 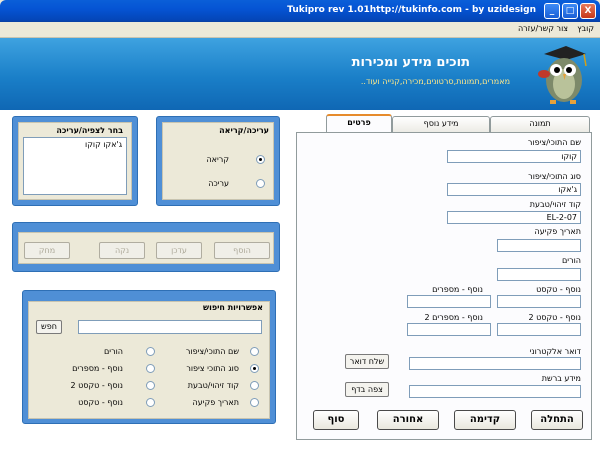 What do you see at coordinates (212, 351) in the screenshot?
I see `search-opt-name-label: שם התוכי/ציפור` at bounding box center [212, 351].